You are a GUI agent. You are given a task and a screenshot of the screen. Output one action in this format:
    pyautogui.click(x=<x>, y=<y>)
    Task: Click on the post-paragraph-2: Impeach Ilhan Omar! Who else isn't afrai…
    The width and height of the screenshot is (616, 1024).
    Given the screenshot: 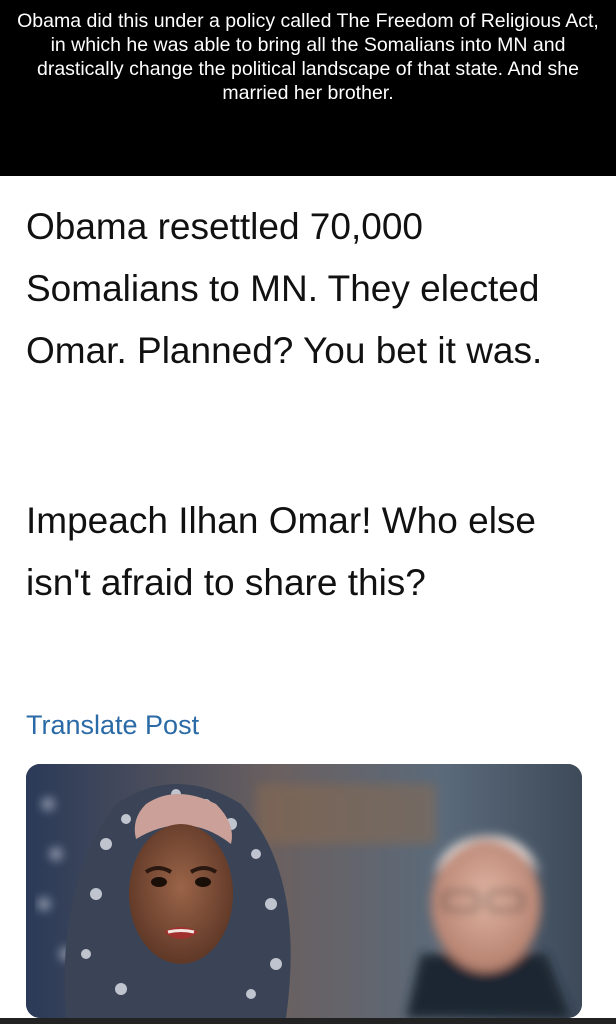 What is the action you would take?
    pyautogui.click(x=281, y=551)
    